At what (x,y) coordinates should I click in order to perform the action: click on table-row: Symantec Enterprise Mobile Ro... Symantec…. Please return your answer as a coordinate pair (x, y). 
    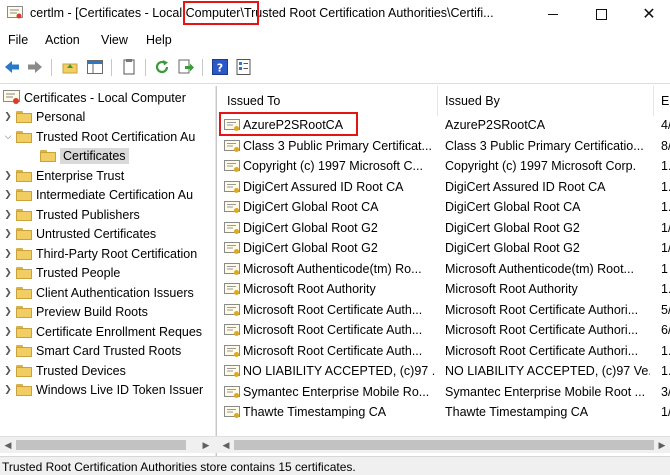
    Looking at the image, I should click on (444, 393).